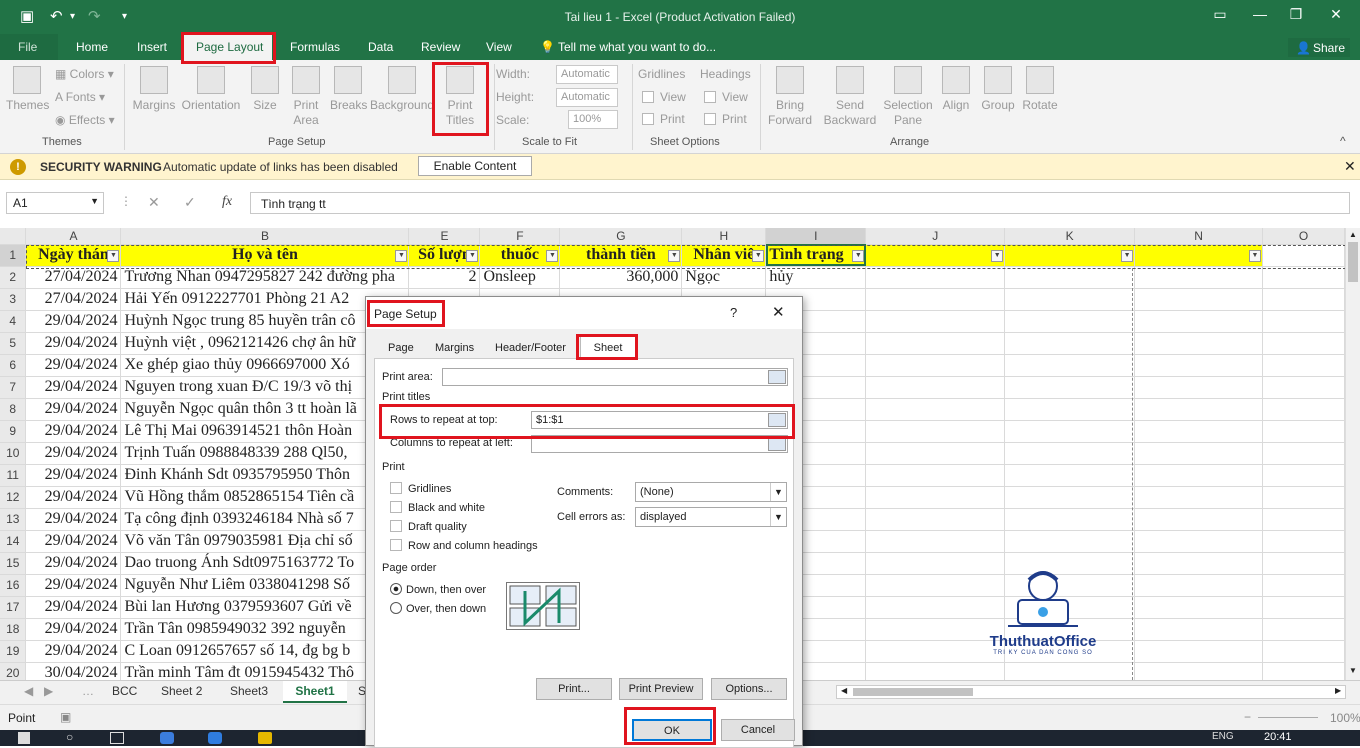 Image resolution: width=1360 pixels, height=748 pixels. I want to click on tab-header-footer: Header/Footer, so click(530, 348).